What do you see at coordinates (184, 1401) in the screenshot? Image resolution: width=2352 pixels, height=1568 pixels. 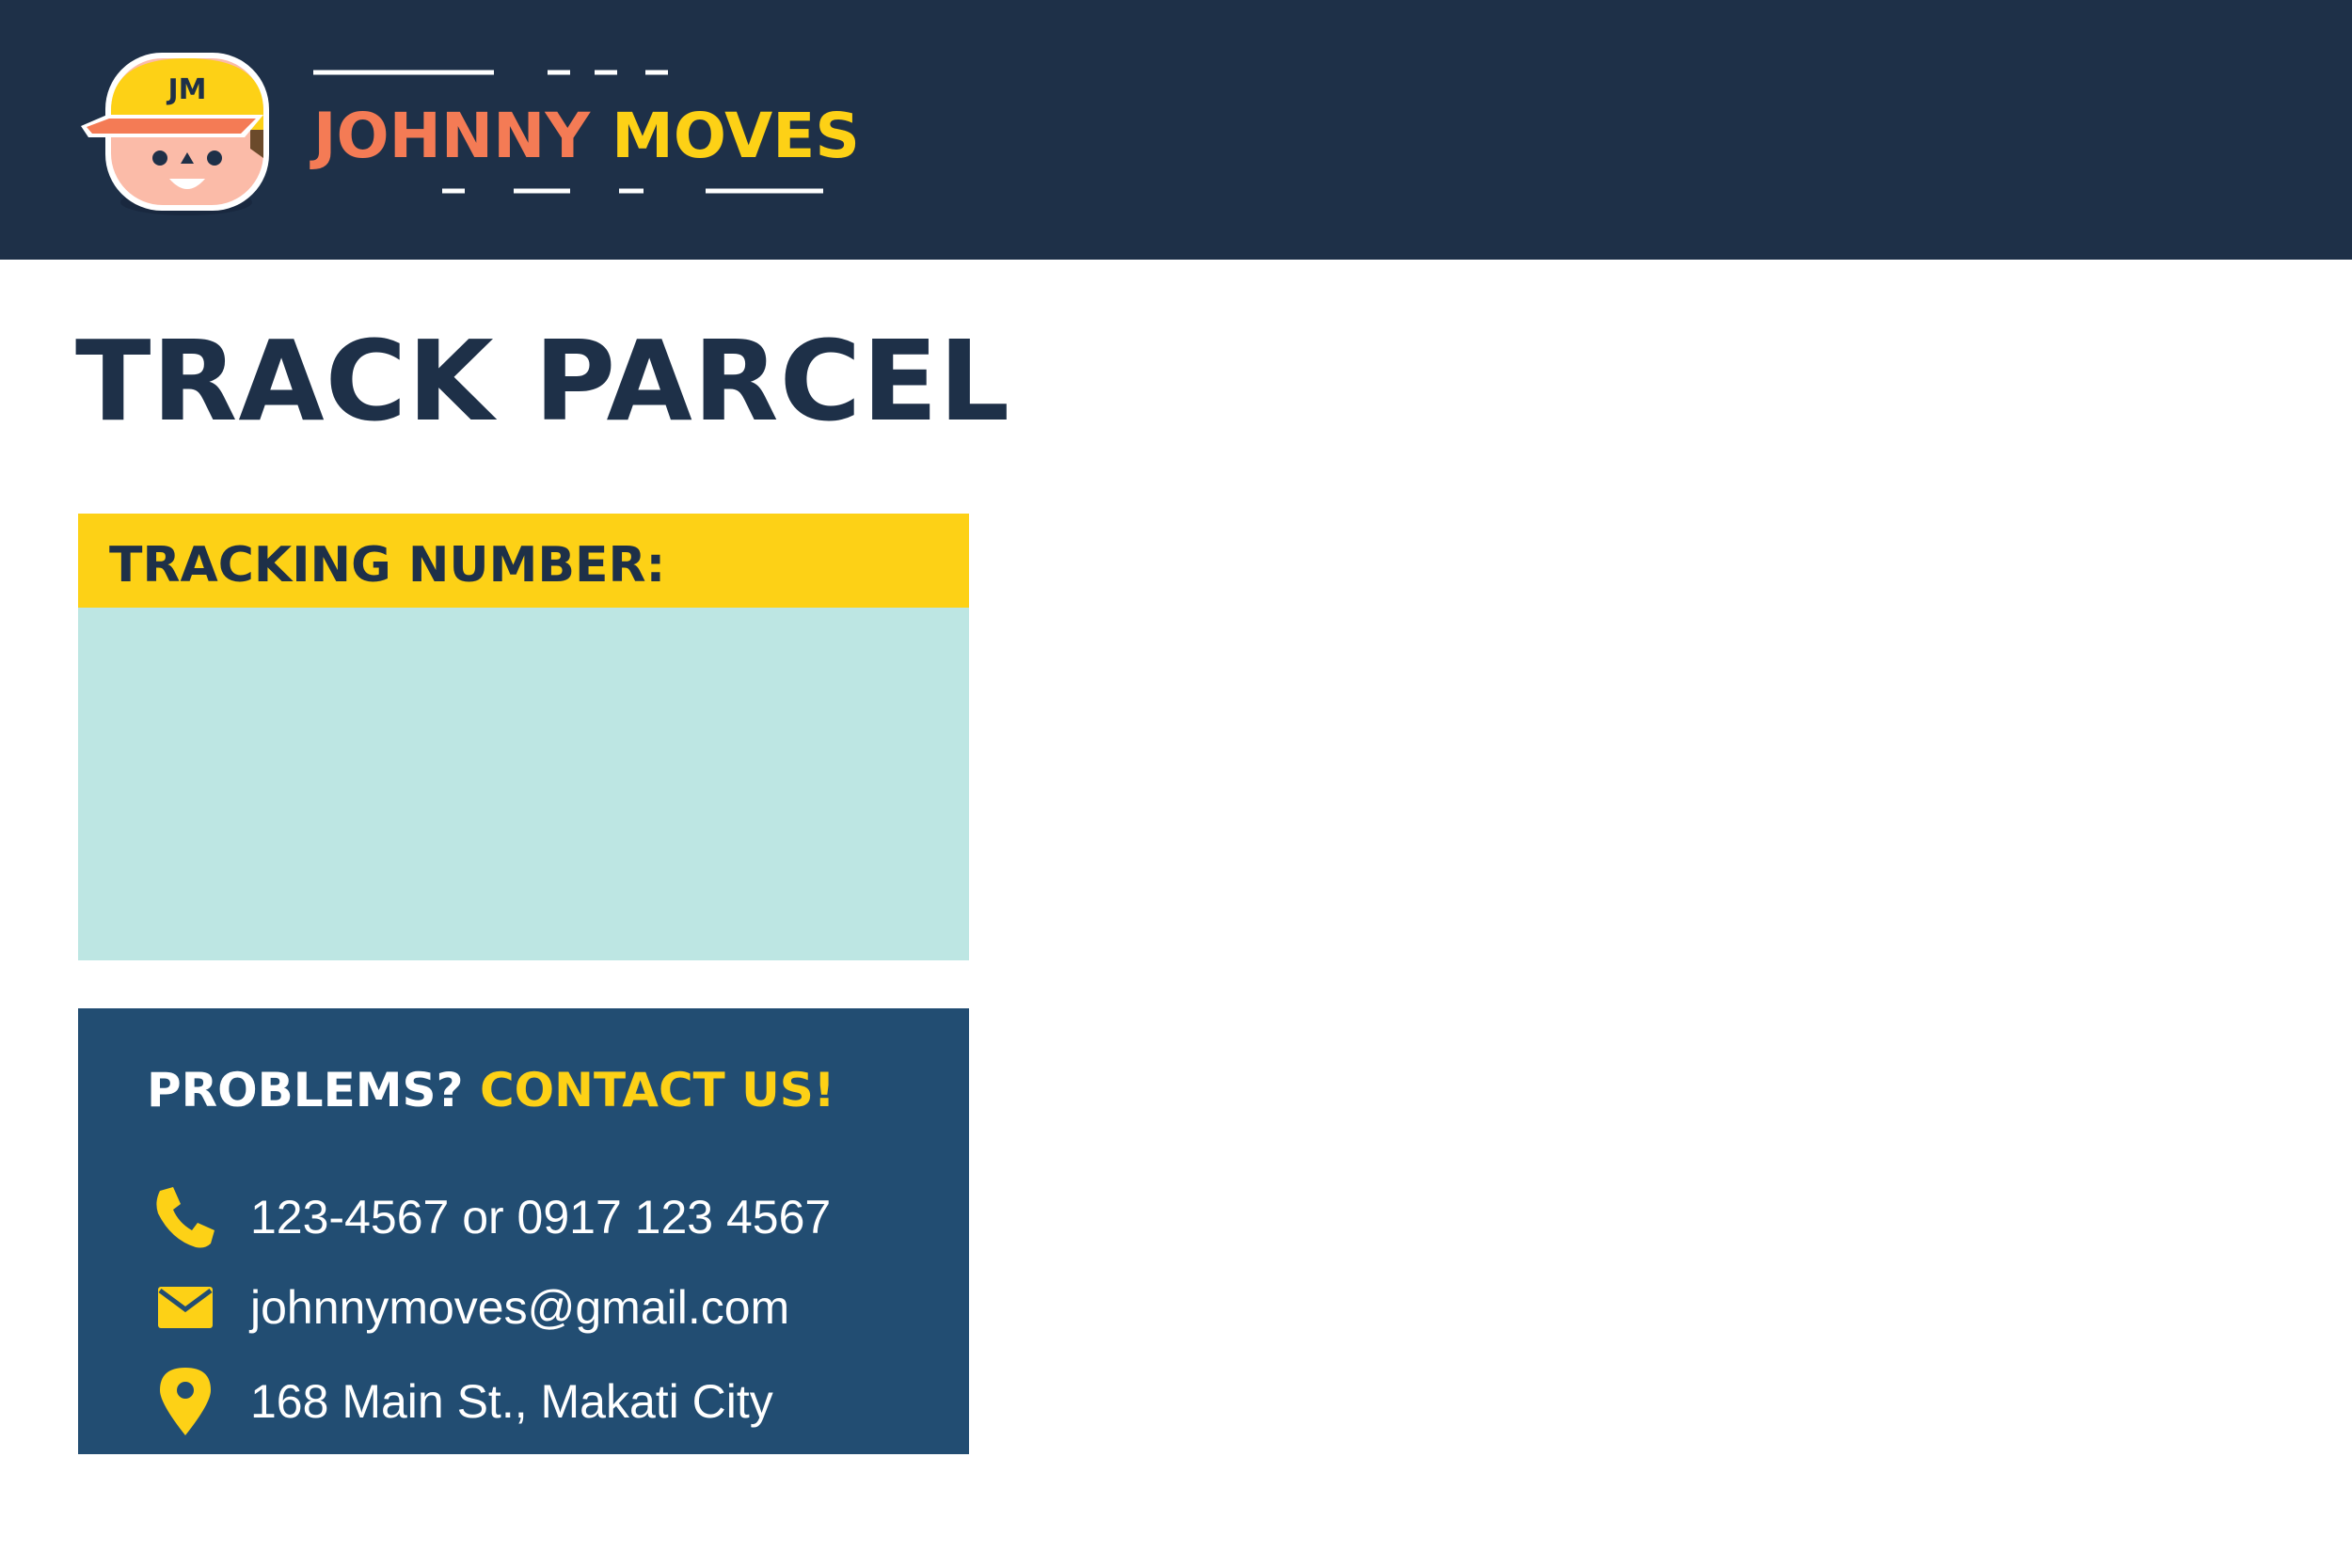 I see `map-pin-icon` at bounding box center [184, 1401].